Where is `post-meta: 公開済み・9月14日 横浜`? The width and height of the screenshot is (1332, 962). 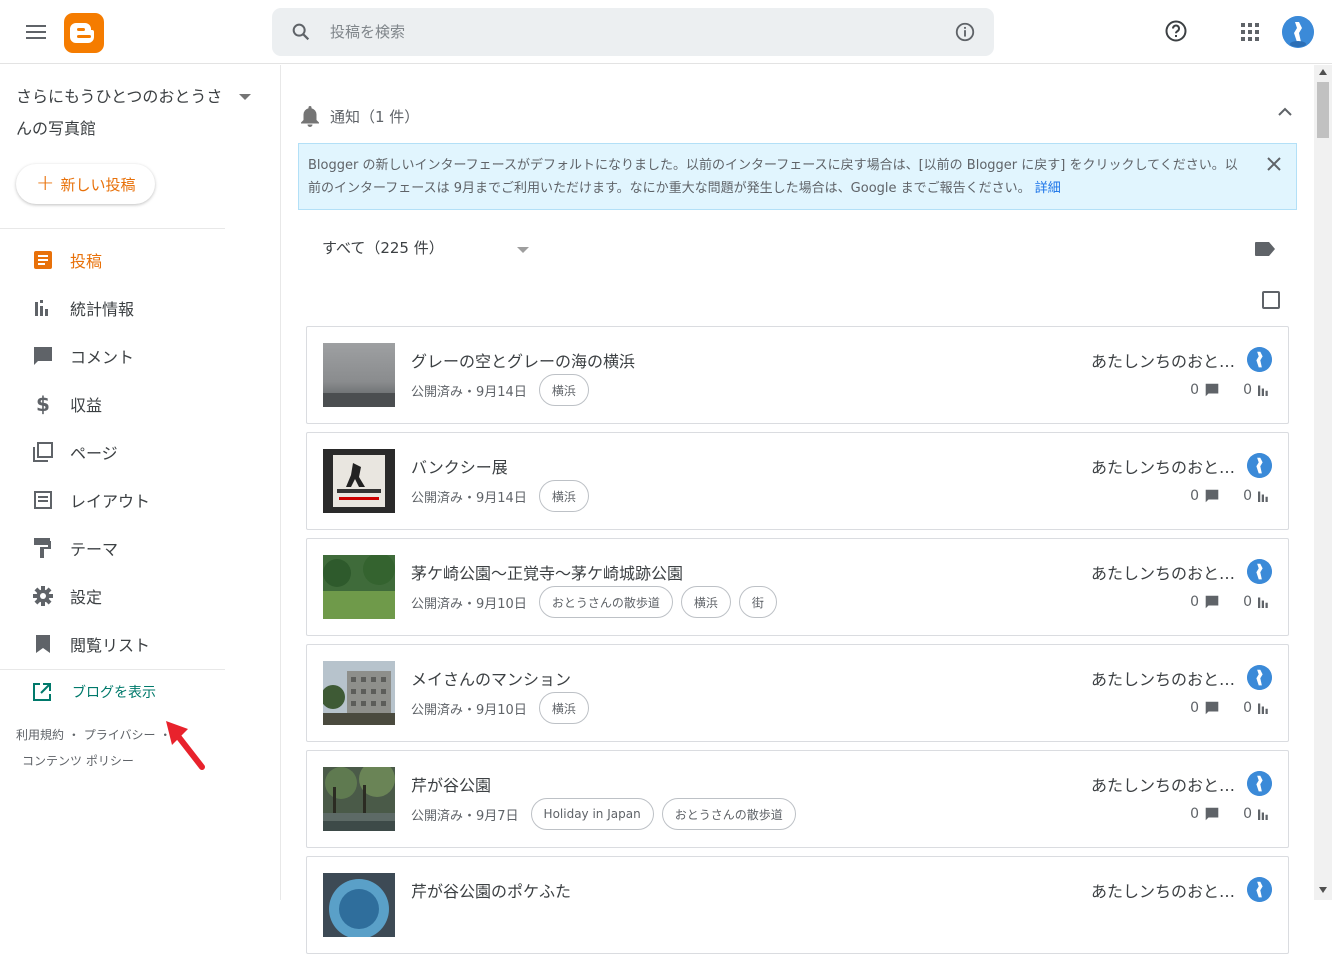
post-meta: 公開済み・9月14日 横浜 is located at coordinates (500, 496).